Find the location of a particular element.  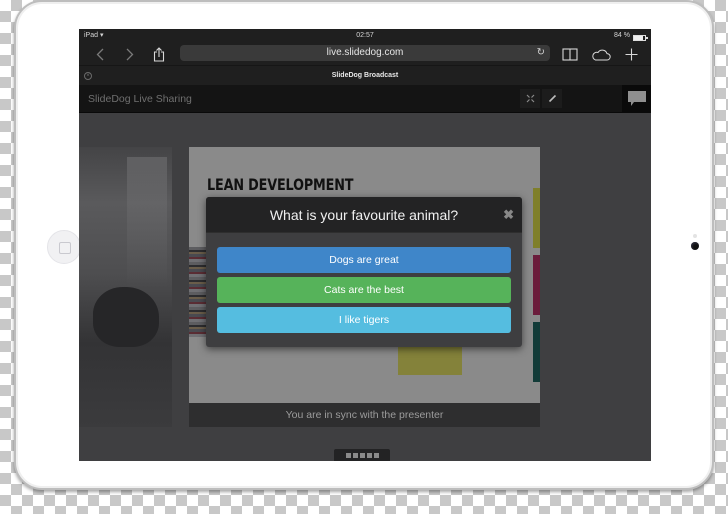

poll-modal-header: What is your favourite animal? ✖ is located at coordinates (364, 215).